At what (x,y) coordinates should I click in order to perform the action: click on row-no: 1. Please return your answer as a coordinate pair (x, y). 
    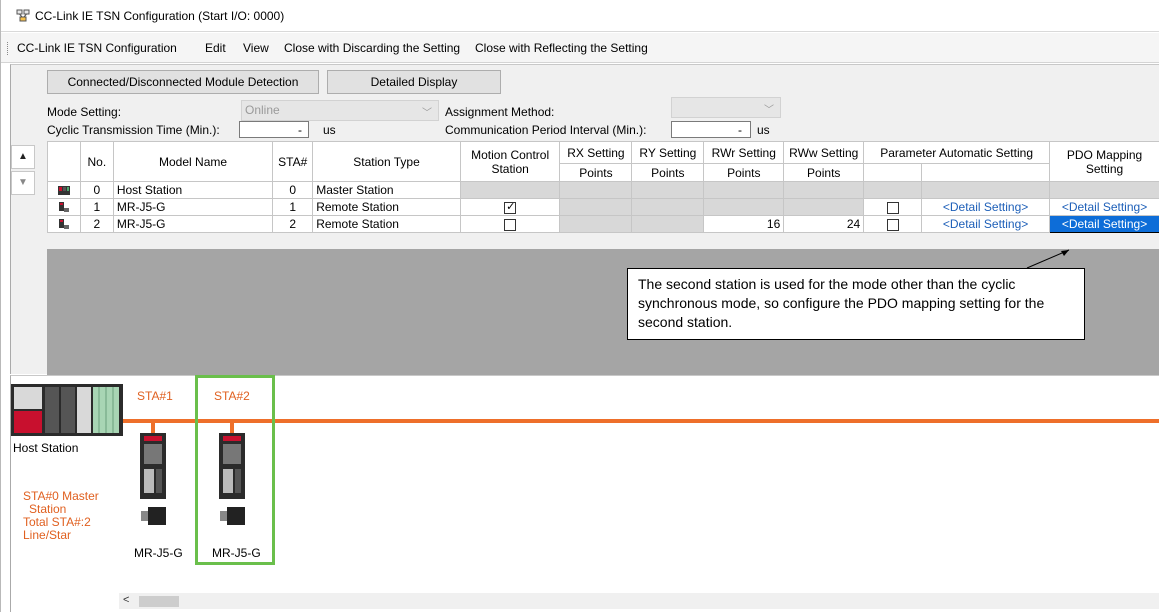
    Looking at the image, I should click on (96, 207).